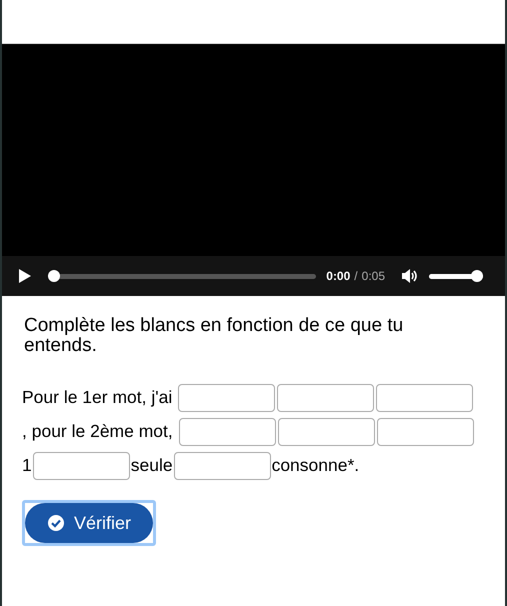 The image size is (507, 606). What do you see at coordinates (98, 397) in the screenshot?
I see `sentence-text: Pour le 1er mot, j'ai` at bounding box center [98, 397].